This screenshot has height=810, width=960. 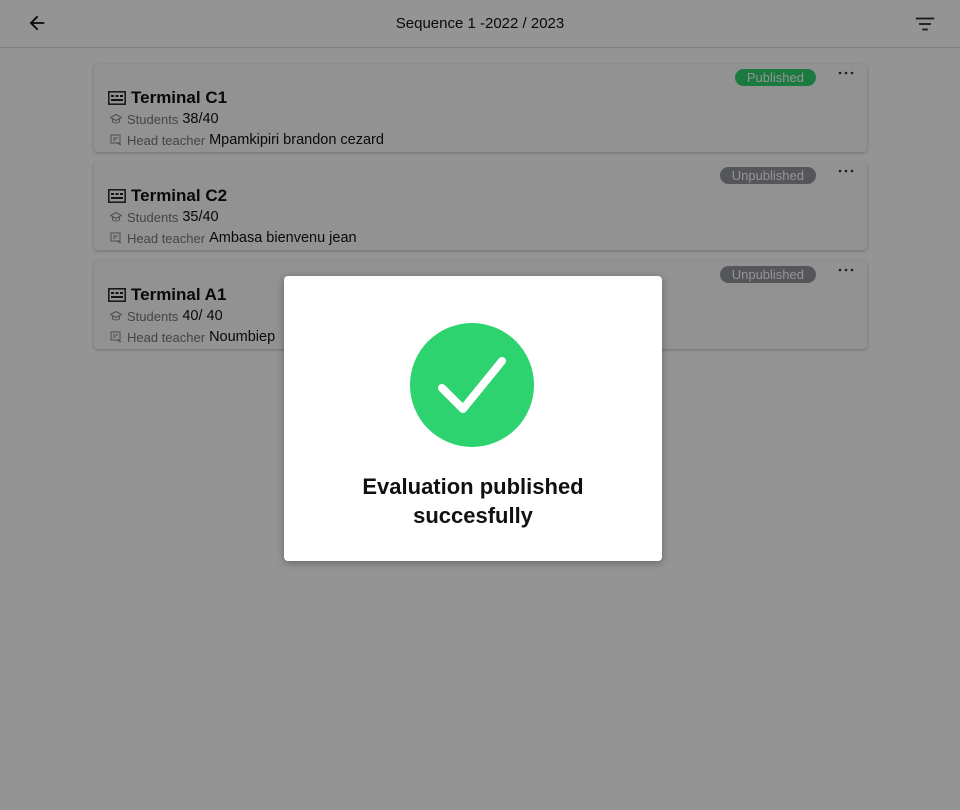 I want to click on success-dialog: Evaluation published succesfully, so click(x=473, y=418).